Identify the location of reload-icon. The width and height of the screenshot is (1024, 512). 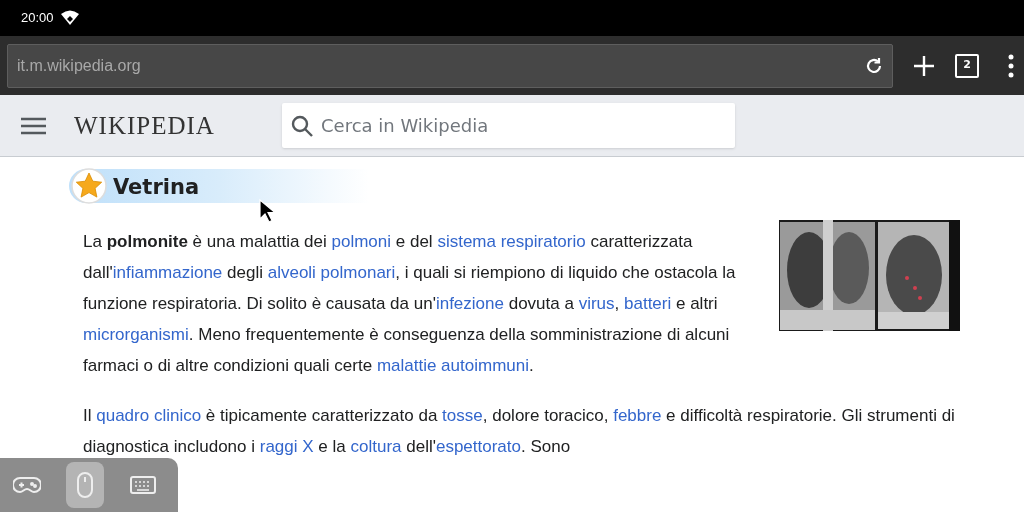
(874, 65).